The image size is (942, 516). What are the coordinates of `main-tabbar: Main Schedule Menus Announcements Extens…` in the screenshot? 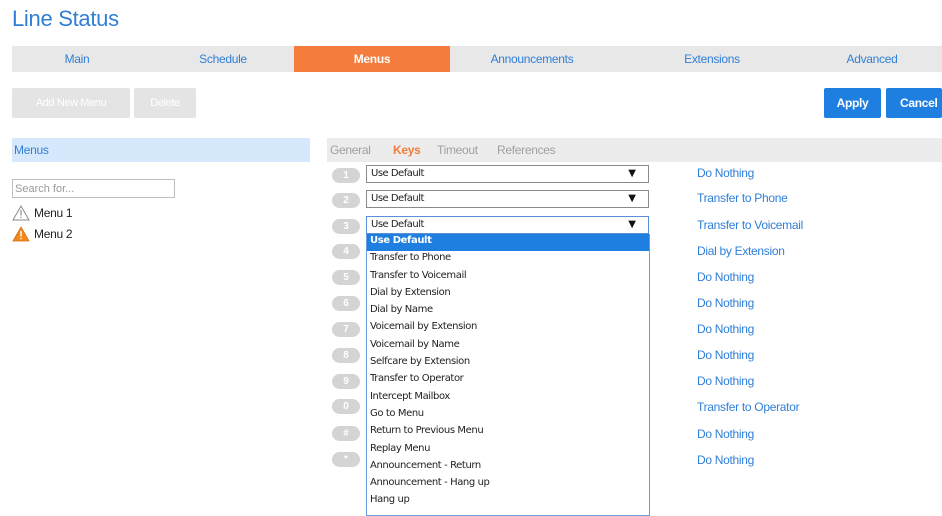 It's located at (477, 59).